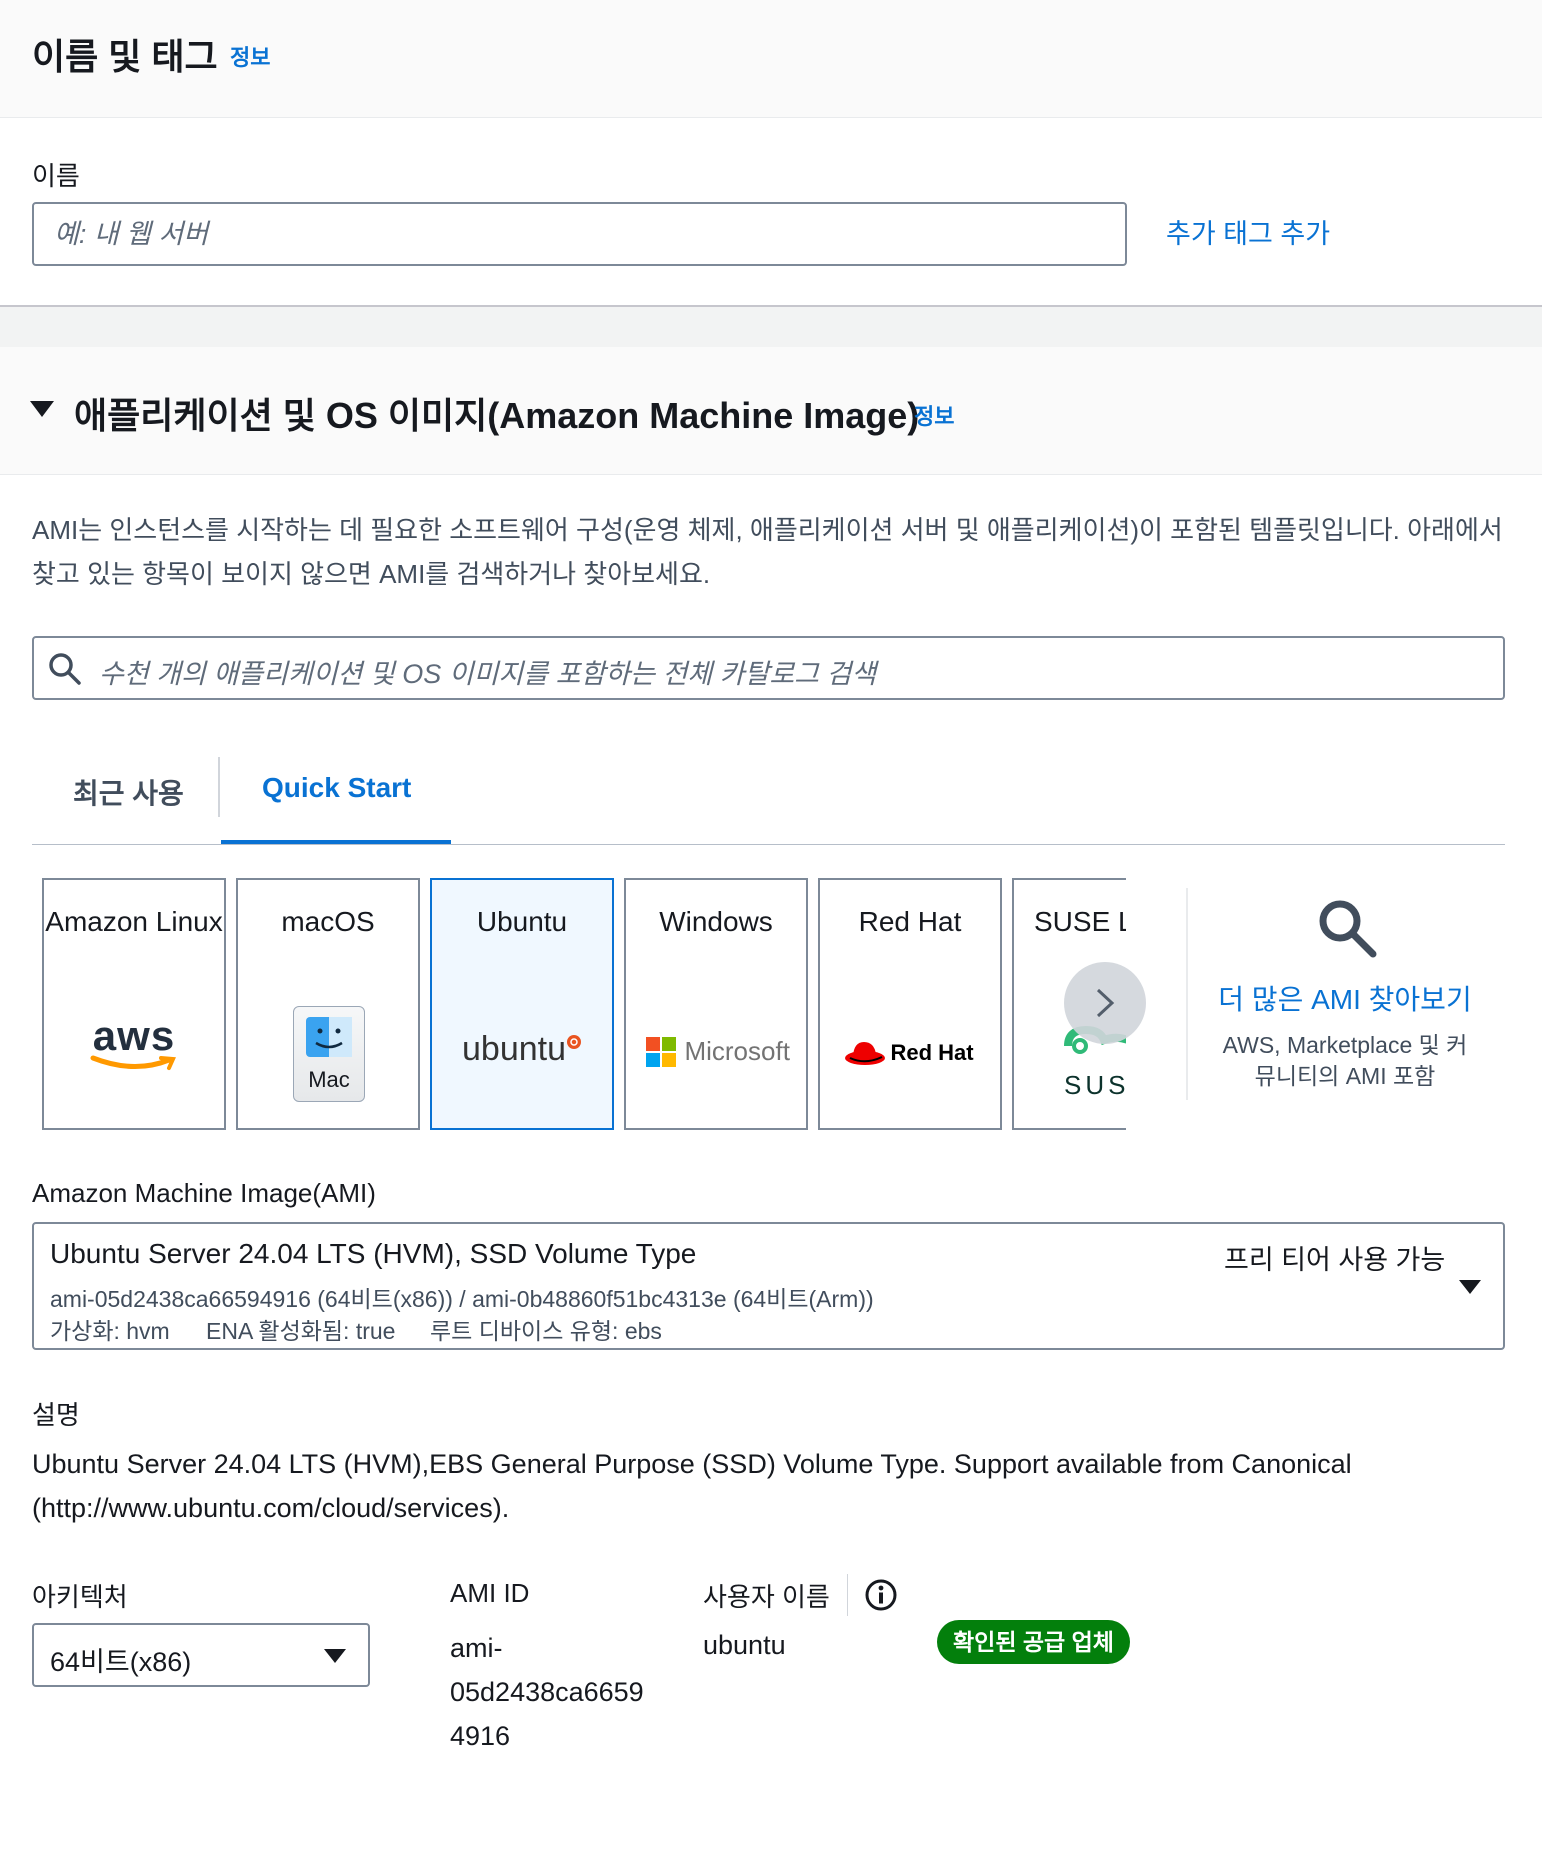 The height and width of the screenshot is (1850, 1542). I want to click on ami-section-title: 애플리케이션 및 OS 이미지(Amazon Machine Image), so click(497, 415).